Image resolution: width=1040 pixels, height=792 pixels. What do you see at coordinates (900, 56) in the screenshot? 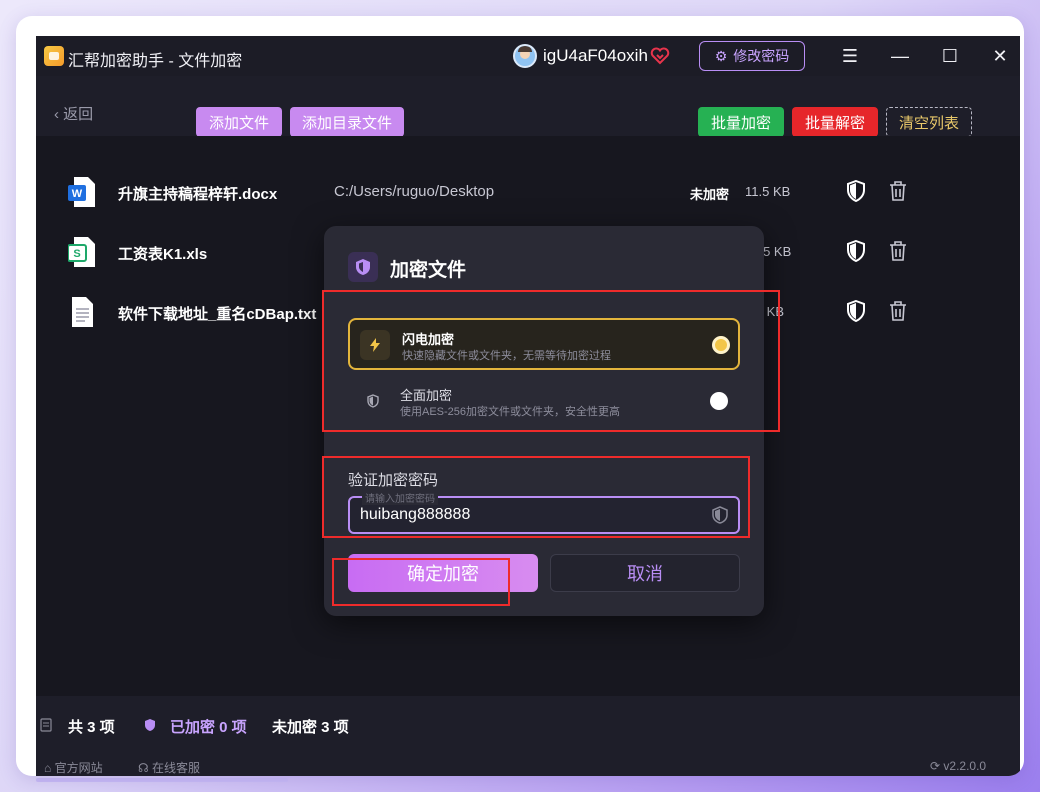
I see `minimize-icon: —` at bounding box center [900, 56].